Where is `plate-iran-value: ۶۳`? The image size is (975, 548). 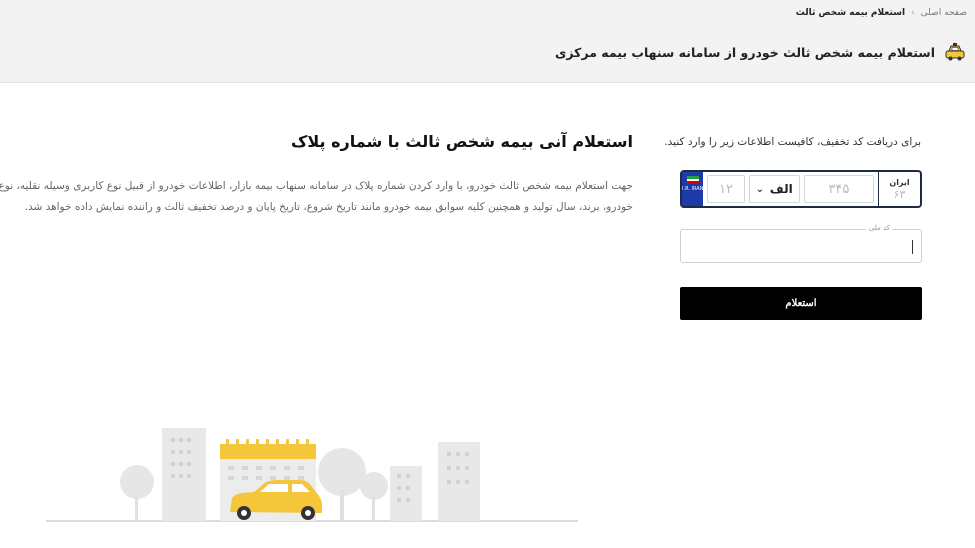
plate-iran-value: ۶۳ is located at coordinates (899, 194).